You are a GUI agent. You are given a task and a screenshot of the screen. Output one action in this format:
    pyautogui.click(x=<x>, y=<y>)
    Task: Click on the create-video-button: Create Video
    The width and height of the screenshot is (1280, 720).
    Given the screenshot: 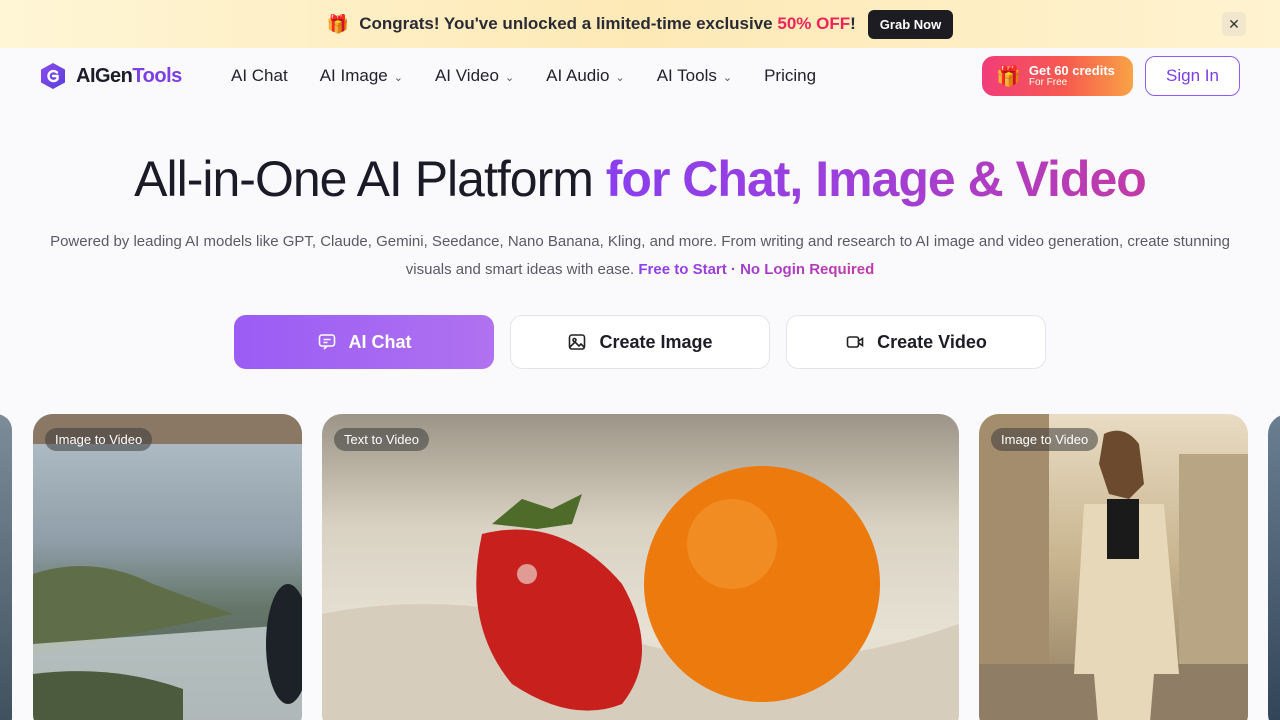 What is the action you would take?
    pyautogui.click(x=916, y=342)
    